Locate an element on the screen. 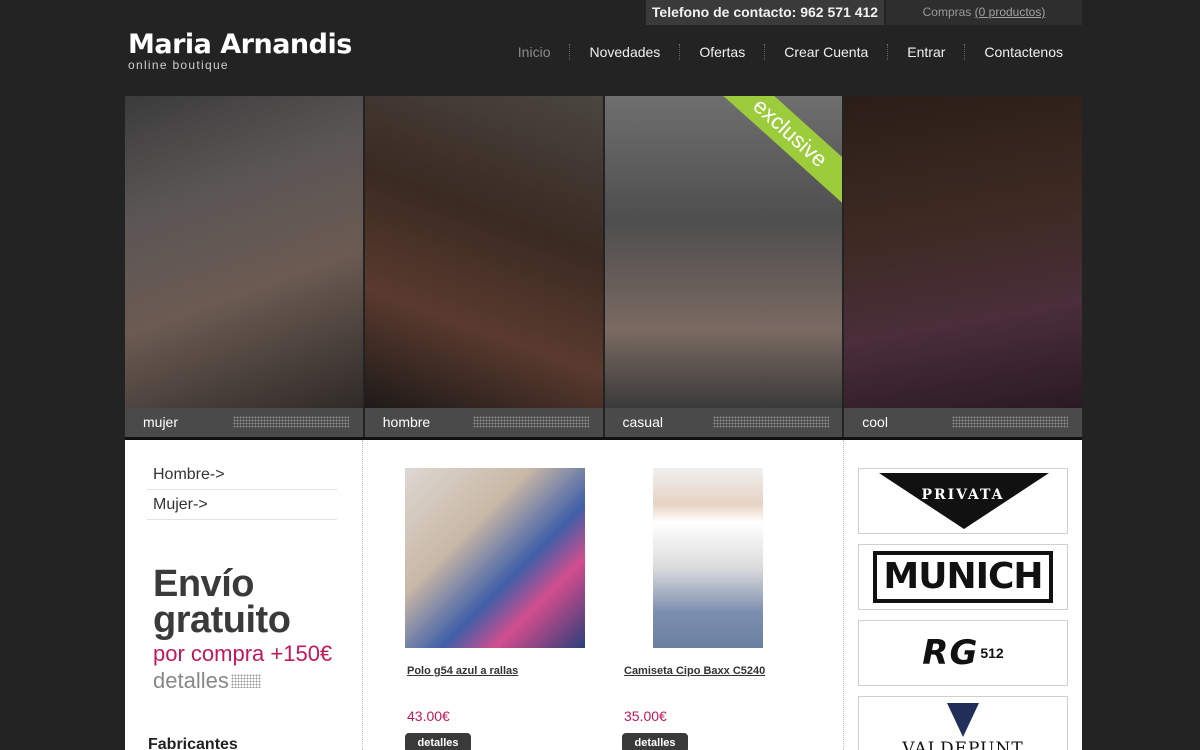 Image resolution: width=1200 pixels, height=750 pixels. logo-subtitle: online boutique is located at coordinates (178, 65).